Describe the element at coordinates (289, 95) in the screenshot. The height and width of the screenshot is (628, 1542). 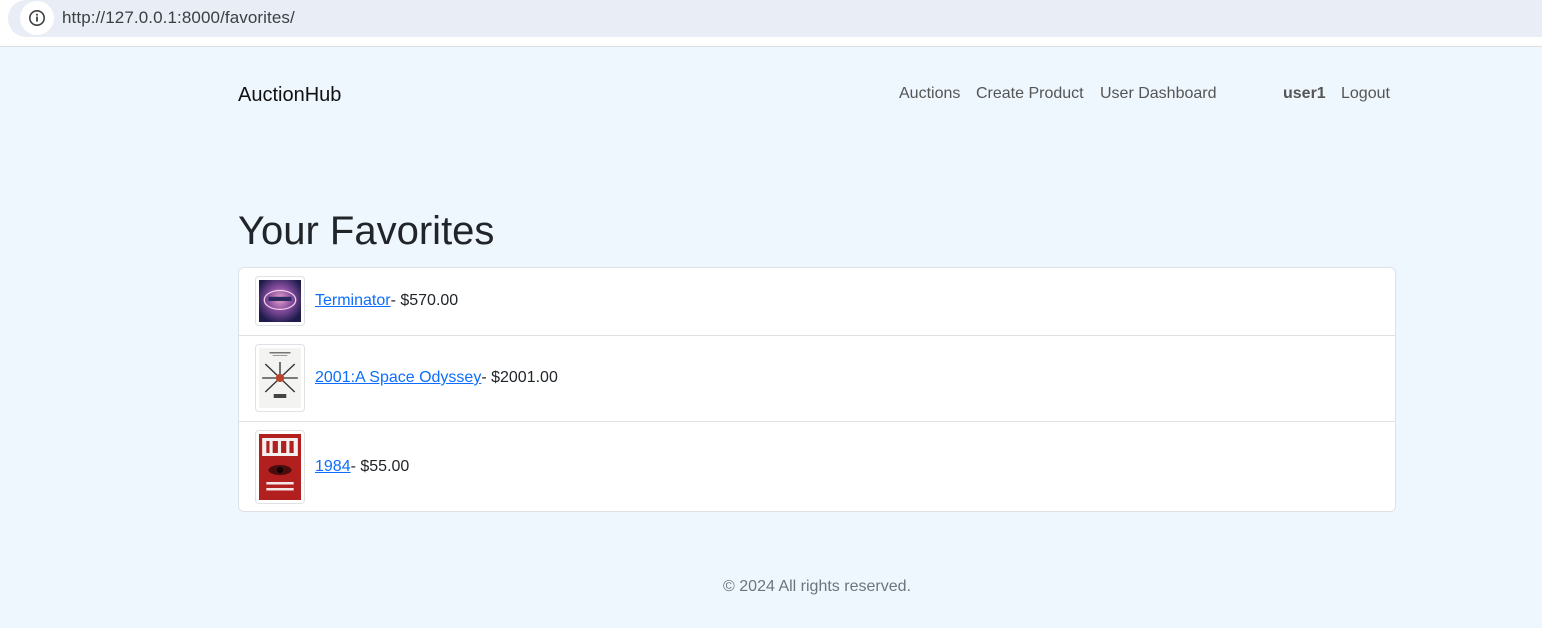
I see `brand-logo: AuctionHub` at that location.